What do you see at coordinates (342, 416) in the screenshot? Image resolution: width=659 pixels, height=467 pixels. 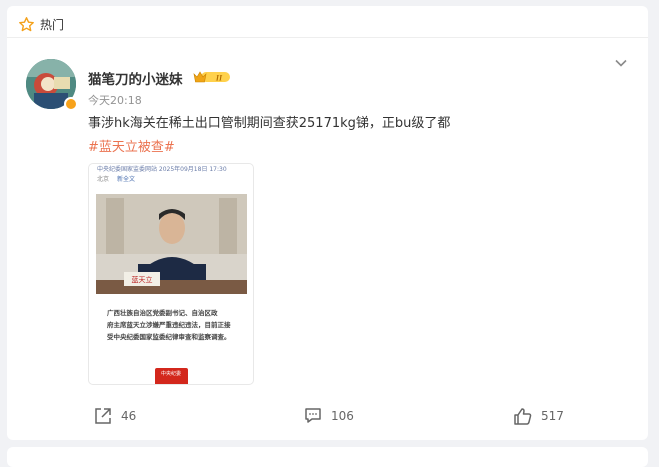 I see `comment-count: 106` at bounding box center [342, 416].